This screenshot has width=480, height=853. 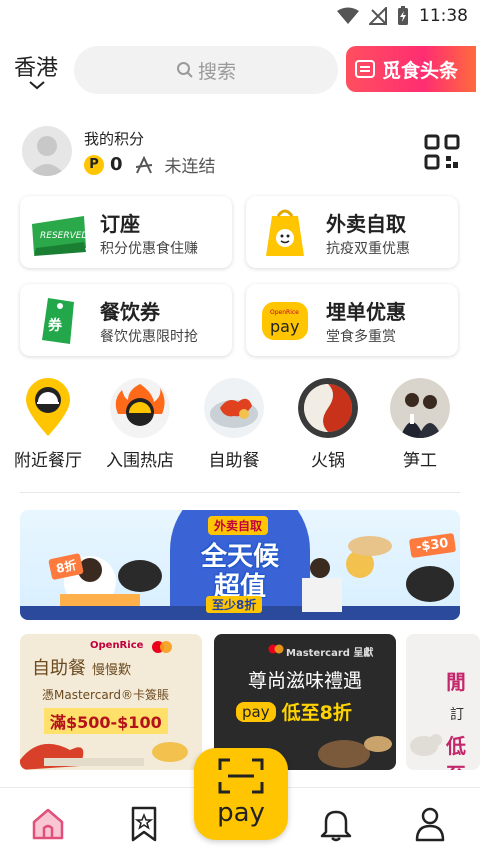 What do you see at coordinates (304, 681) in the screenshot?
I see `promo-title: 尊尚滋味禮遇` at bounding box center [304, 681].